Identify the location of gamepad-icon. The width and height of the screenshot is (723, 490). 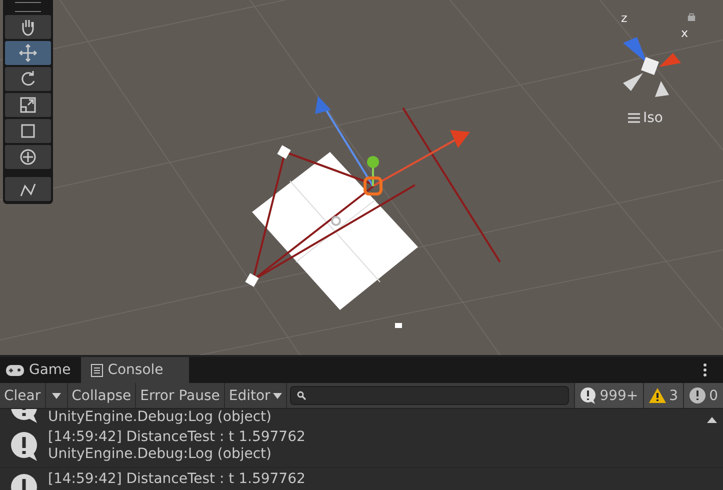
(15, 370).